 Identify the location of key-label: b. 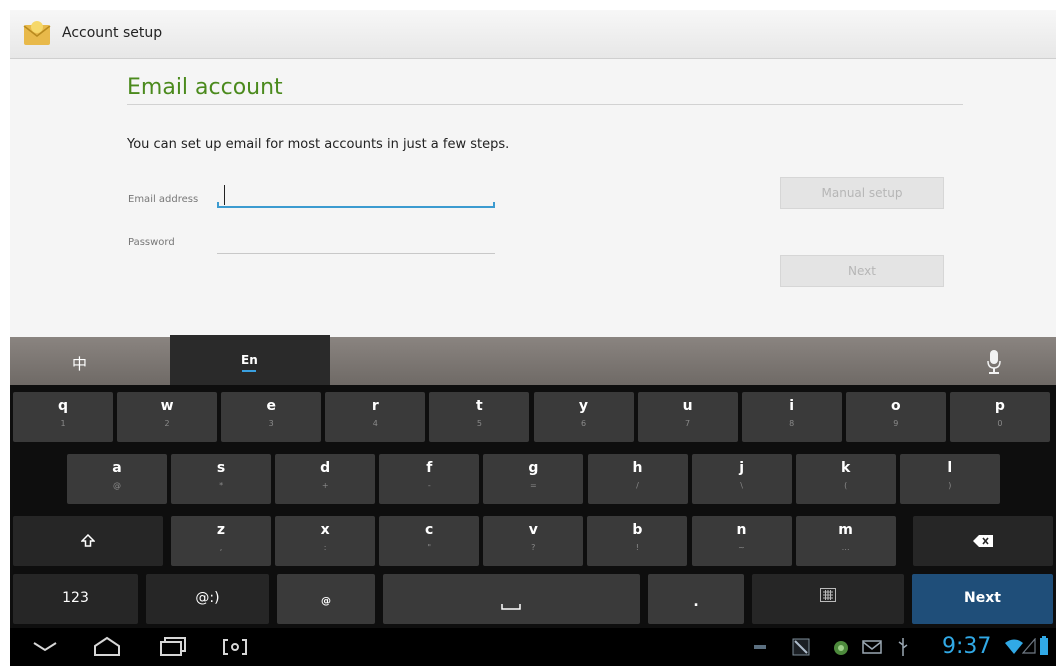
(637, 530).